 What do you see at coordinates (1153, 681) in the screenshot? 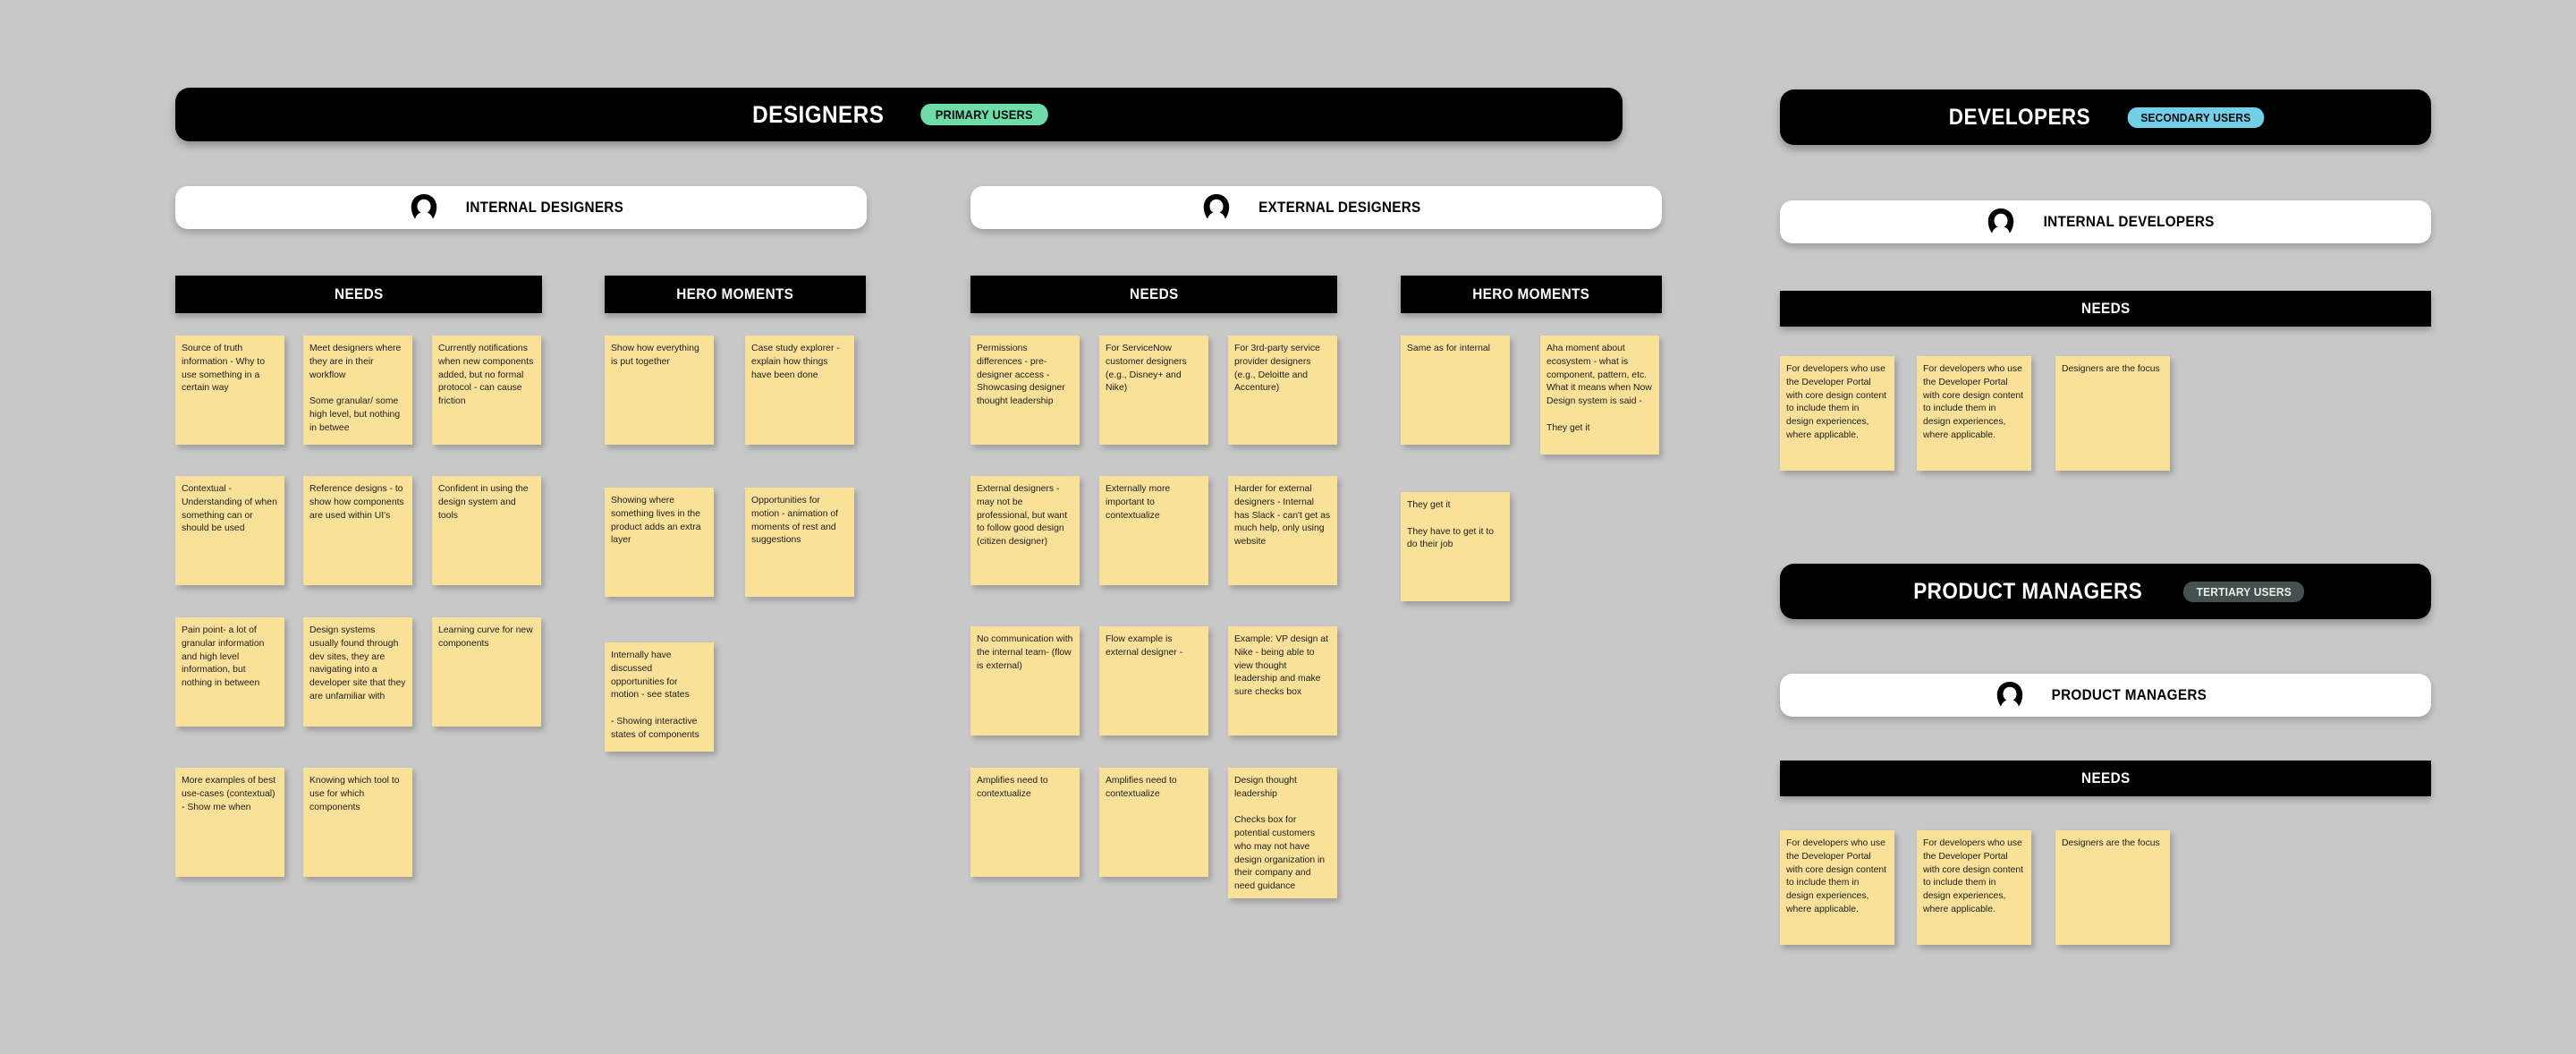
I see `sticky-note: Flow example is external designer -` at bounding box center [1153, 681].